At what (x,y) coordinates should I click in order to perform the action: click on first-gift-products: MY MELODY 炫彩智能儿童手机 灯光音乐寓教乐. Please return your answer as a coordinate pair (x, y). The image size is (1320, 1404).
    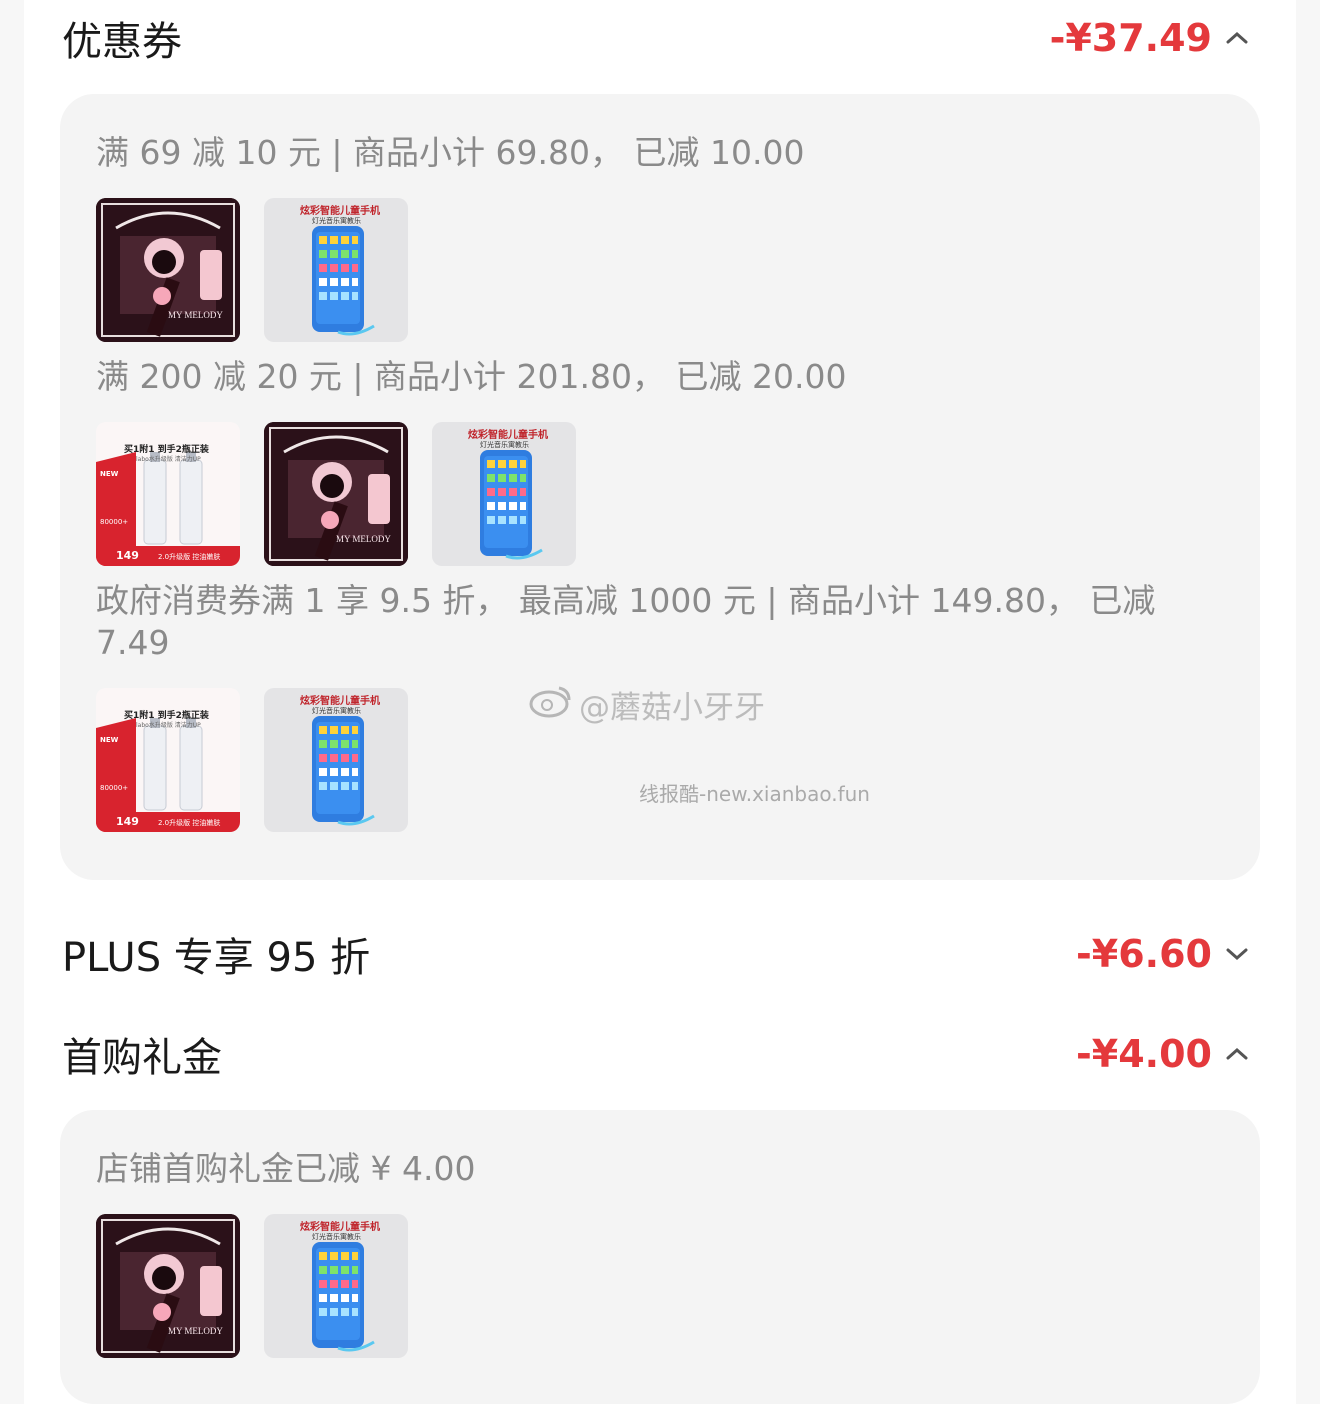
    Looking at the image, I should click on (252, 1286).